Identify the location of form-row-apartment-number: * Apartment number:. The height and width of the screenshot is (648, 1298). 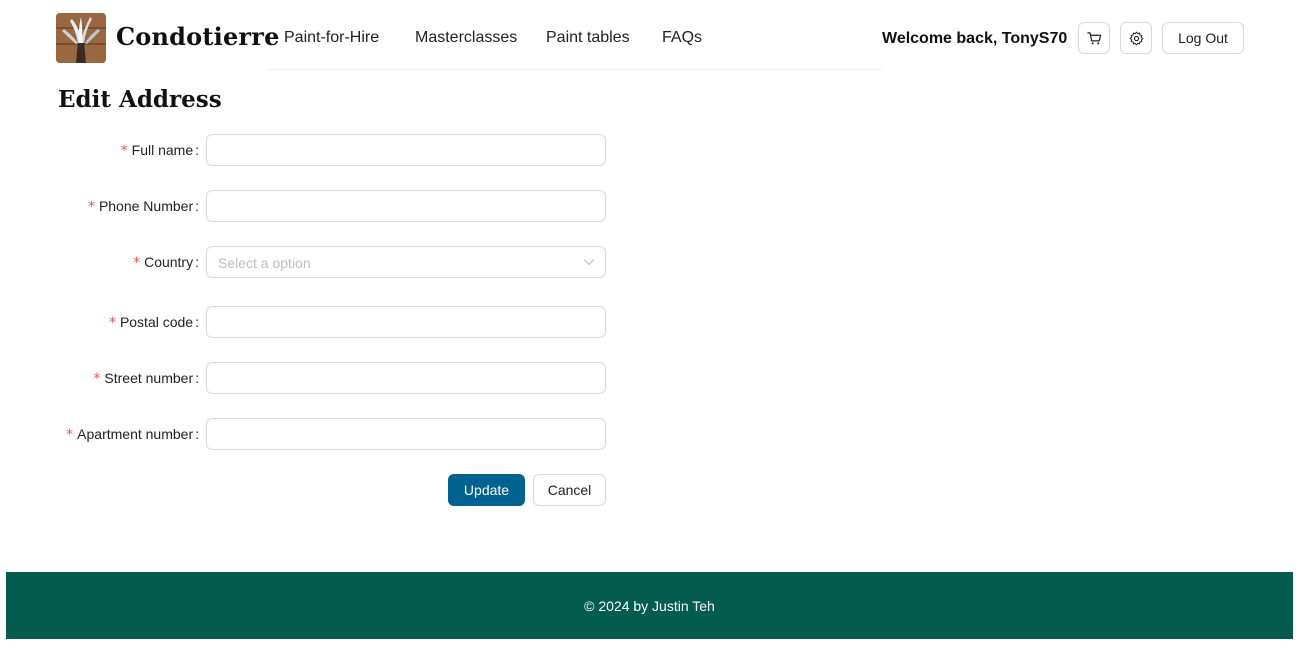
(310, 434).